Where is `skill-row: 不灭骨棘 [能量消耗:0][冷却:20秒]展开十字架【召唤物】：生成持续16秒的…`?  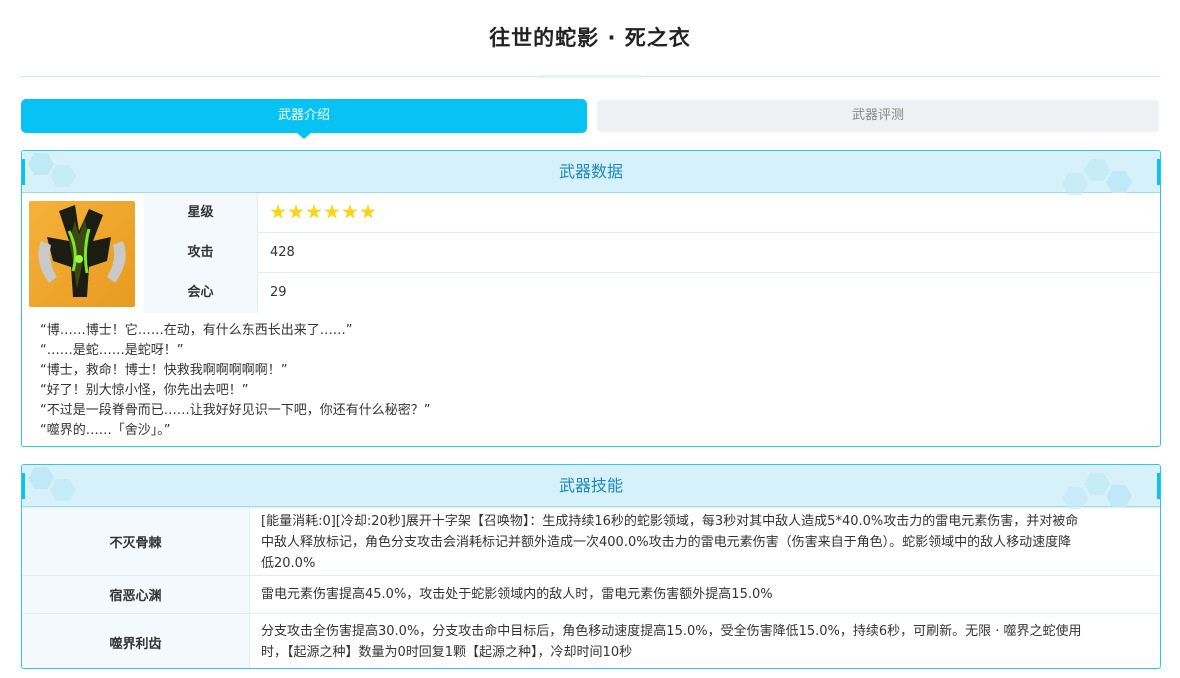 skill-row: 不灭骨棘 [能量消耗:0][冷却:20秒]展开十字架【召唤物】：生成持续16秒的… is located at coordinates (591, 541).